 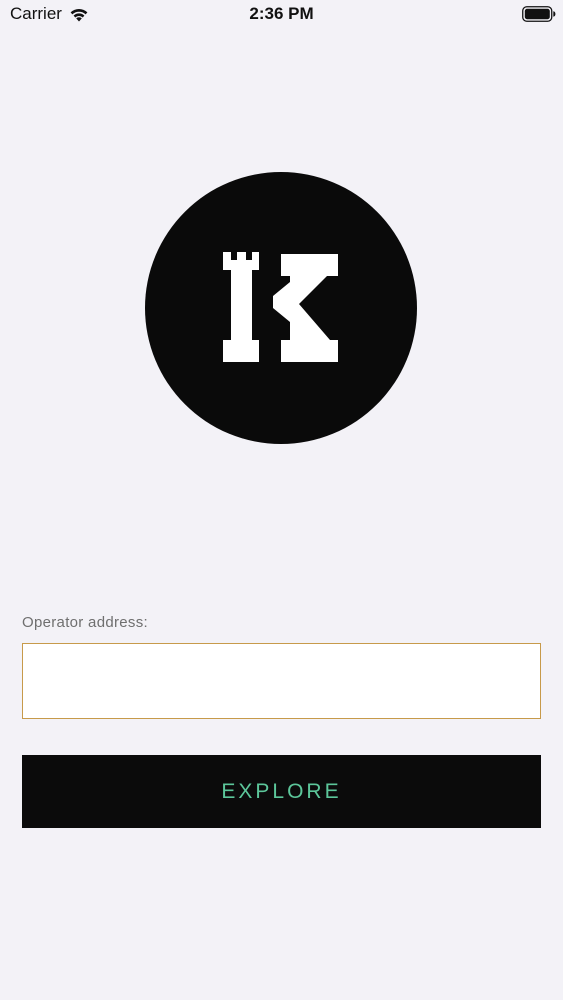 I want to click on status-bar: Carrier 2:36 PM, so click(x=281, y=15).